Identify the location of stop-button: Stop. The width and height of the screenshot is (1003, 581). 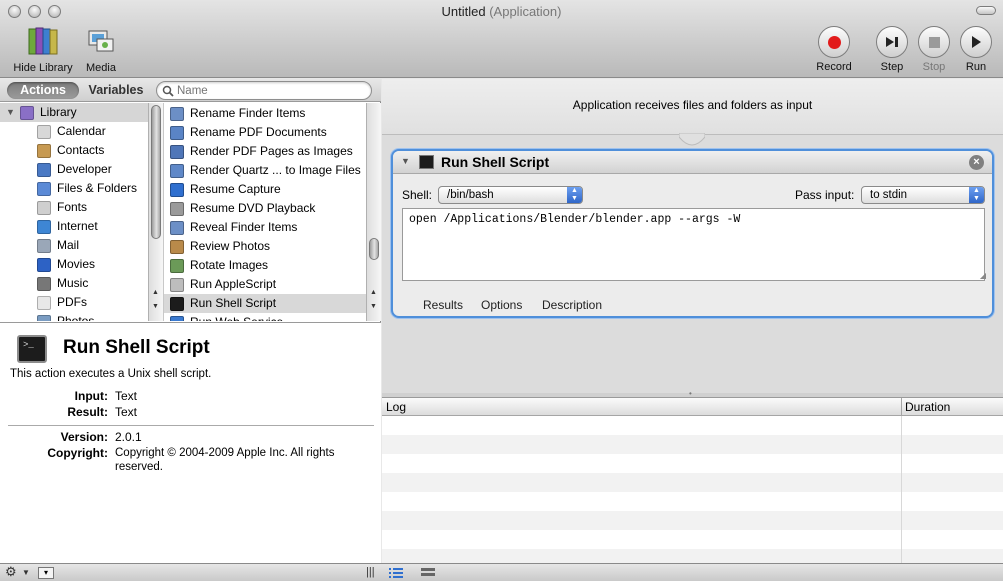
(934, 49).